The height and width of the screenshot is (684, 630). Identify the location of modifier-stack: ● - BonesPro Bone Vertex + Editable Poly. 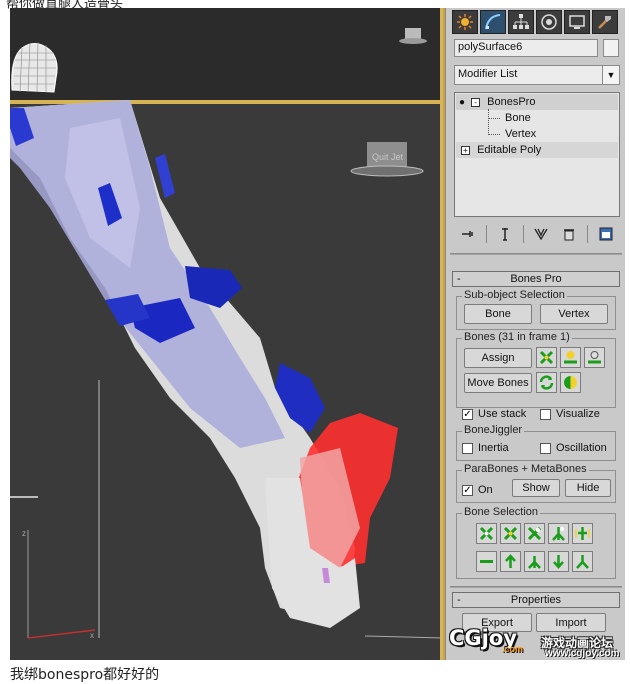
(537, 154).